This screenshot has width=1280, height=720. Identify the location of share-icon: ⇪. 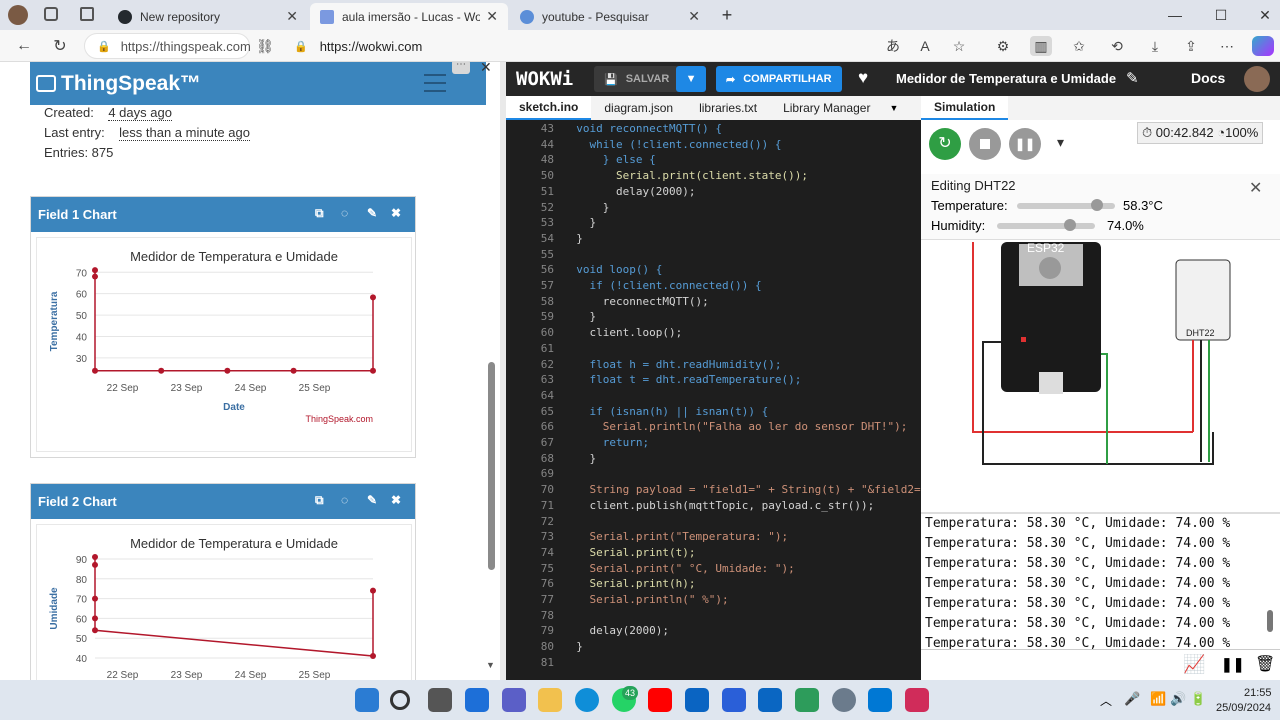
(1191, 46).